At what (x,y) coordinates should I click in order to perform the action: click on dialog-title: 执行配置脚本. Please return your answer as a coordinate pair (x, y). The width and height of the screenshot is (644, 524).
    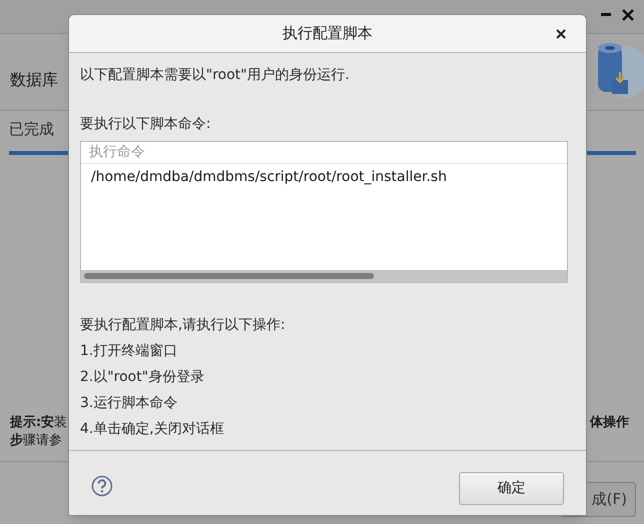
    Looking at the image, I should click on (327, 33).